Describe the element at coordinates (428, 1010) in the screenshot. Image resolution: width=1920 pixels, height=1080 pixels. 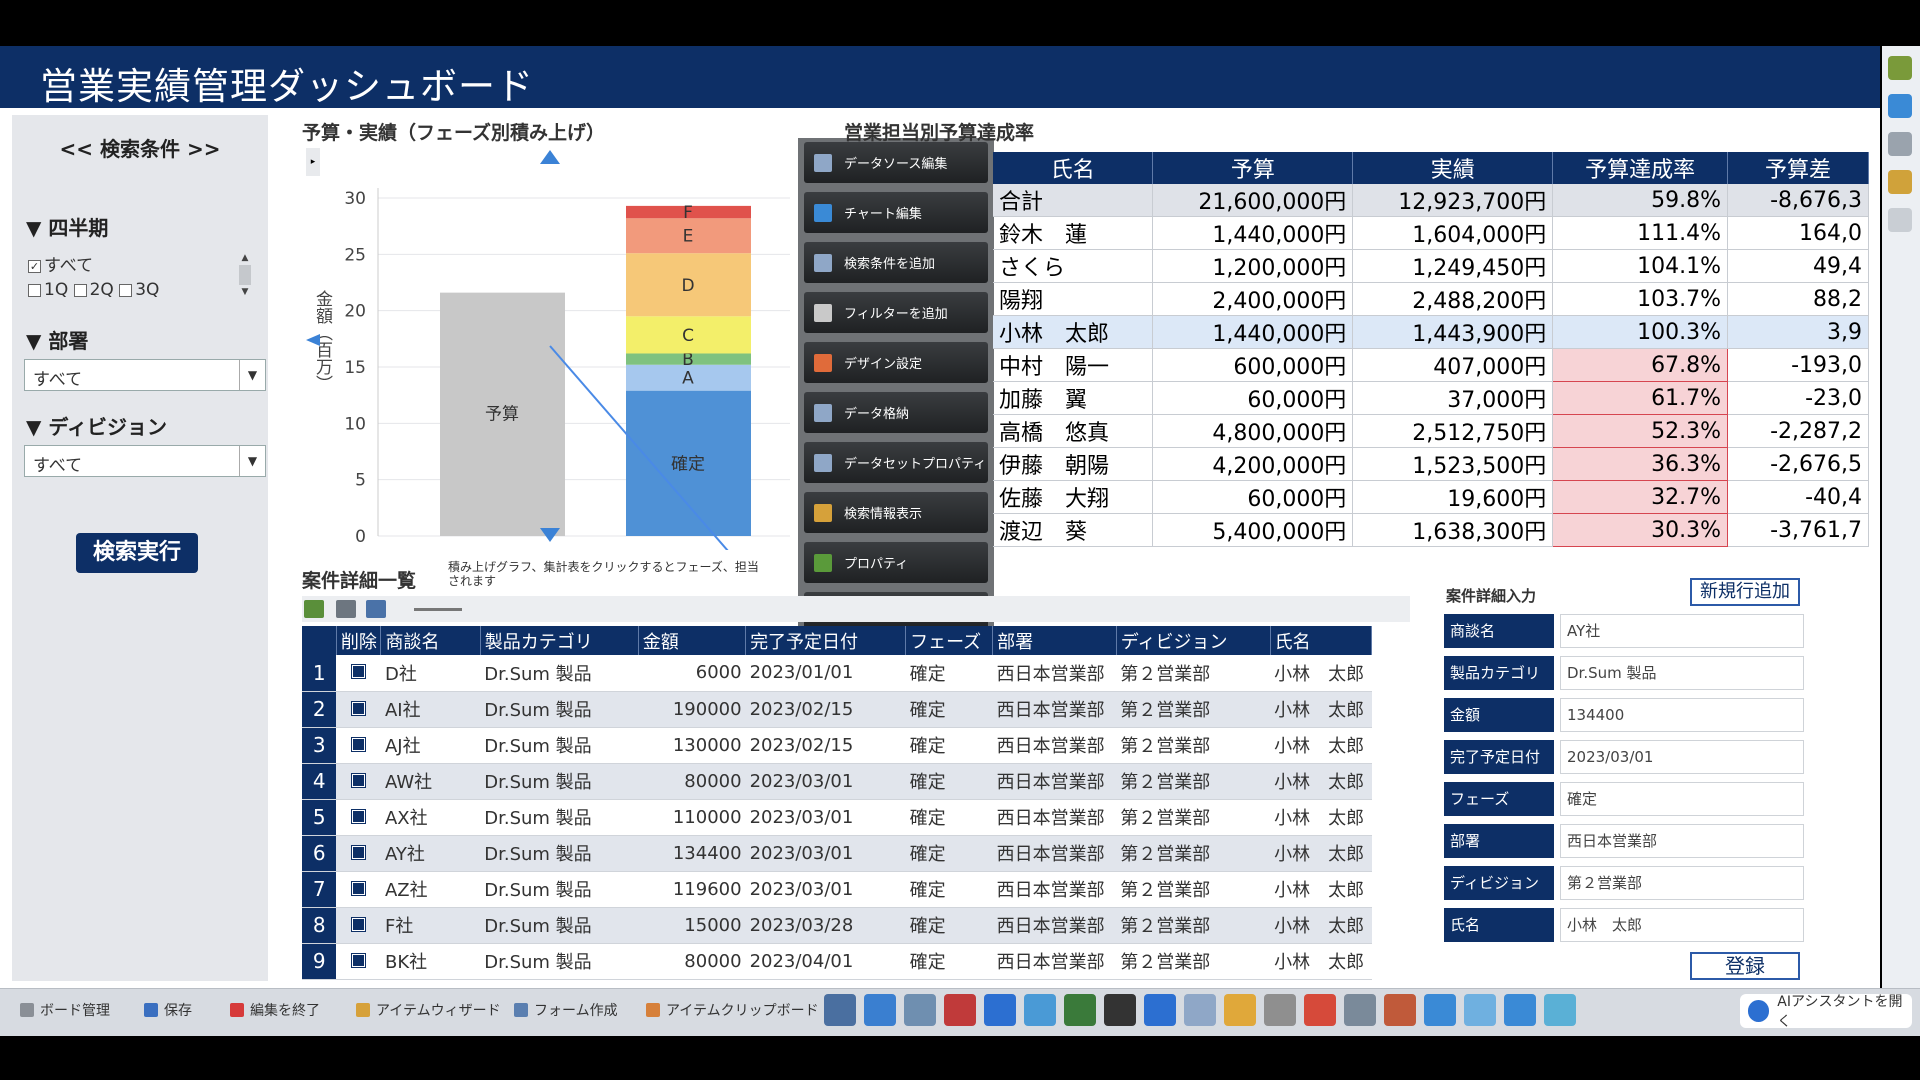
I see `statusbar-item-4: アイテムウィザード` at that location.